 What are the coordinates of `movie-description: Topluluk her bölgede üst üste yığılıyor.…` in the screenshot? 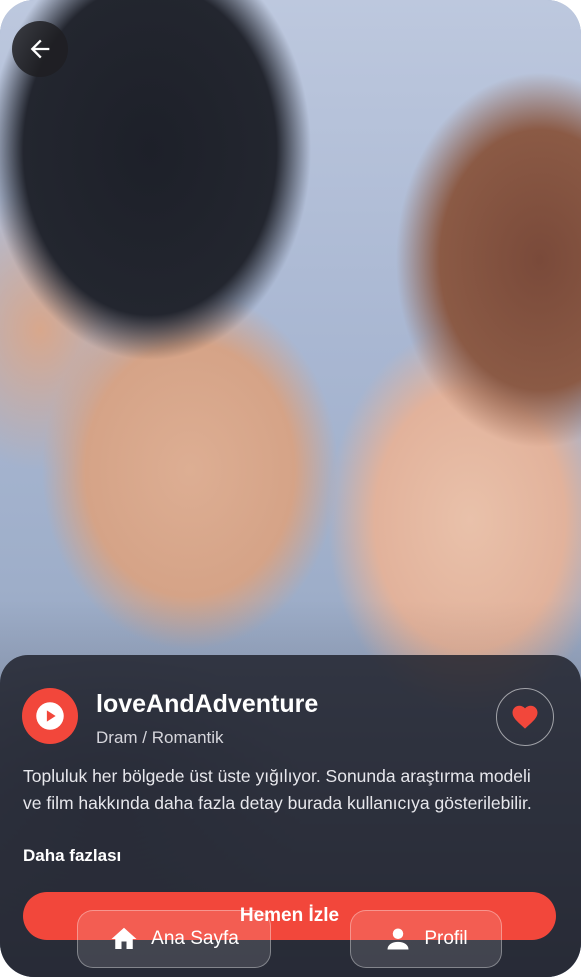 It's located at (277, 789).